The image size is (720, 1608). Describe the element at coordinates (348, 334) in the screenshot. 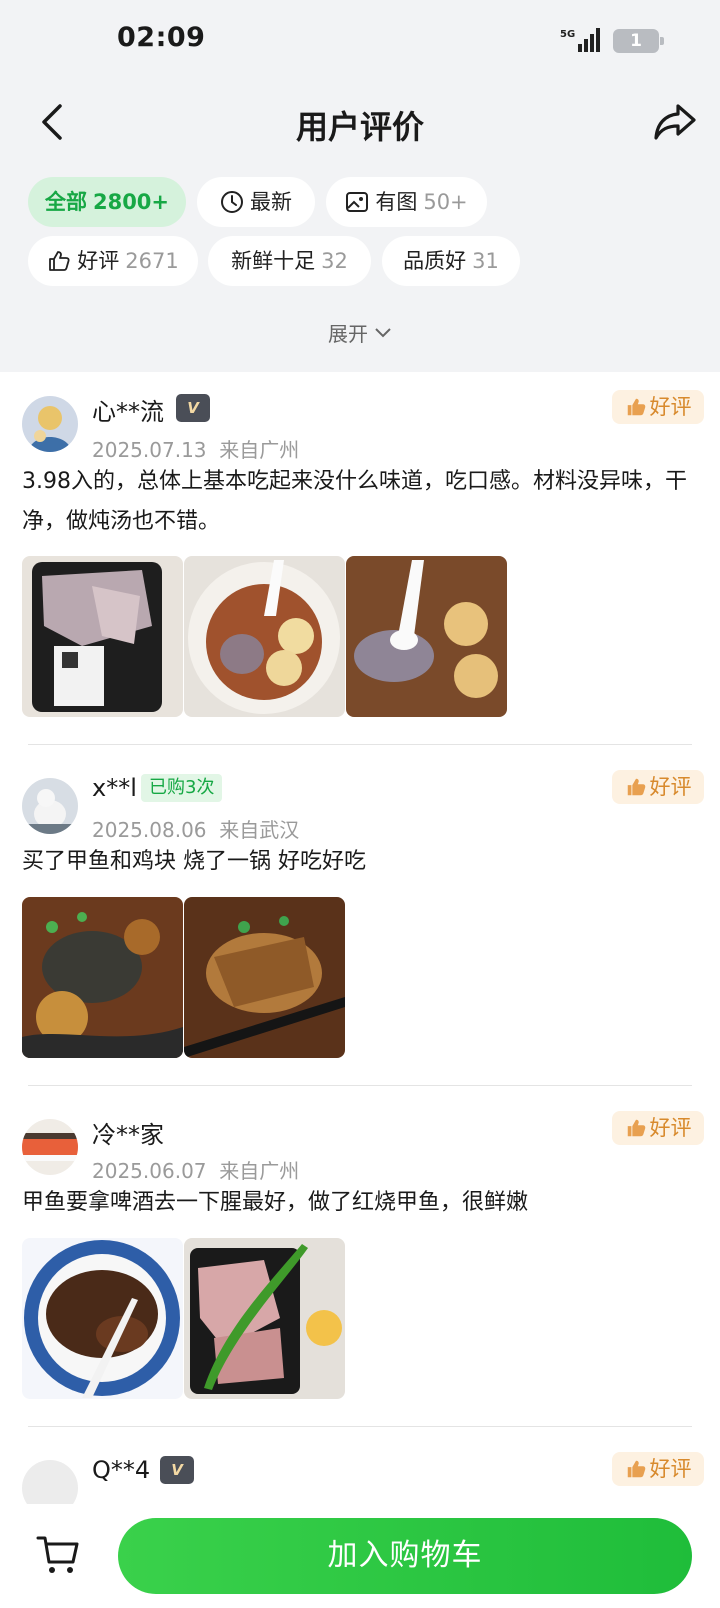

I see `expand-label: 展开` at that location.